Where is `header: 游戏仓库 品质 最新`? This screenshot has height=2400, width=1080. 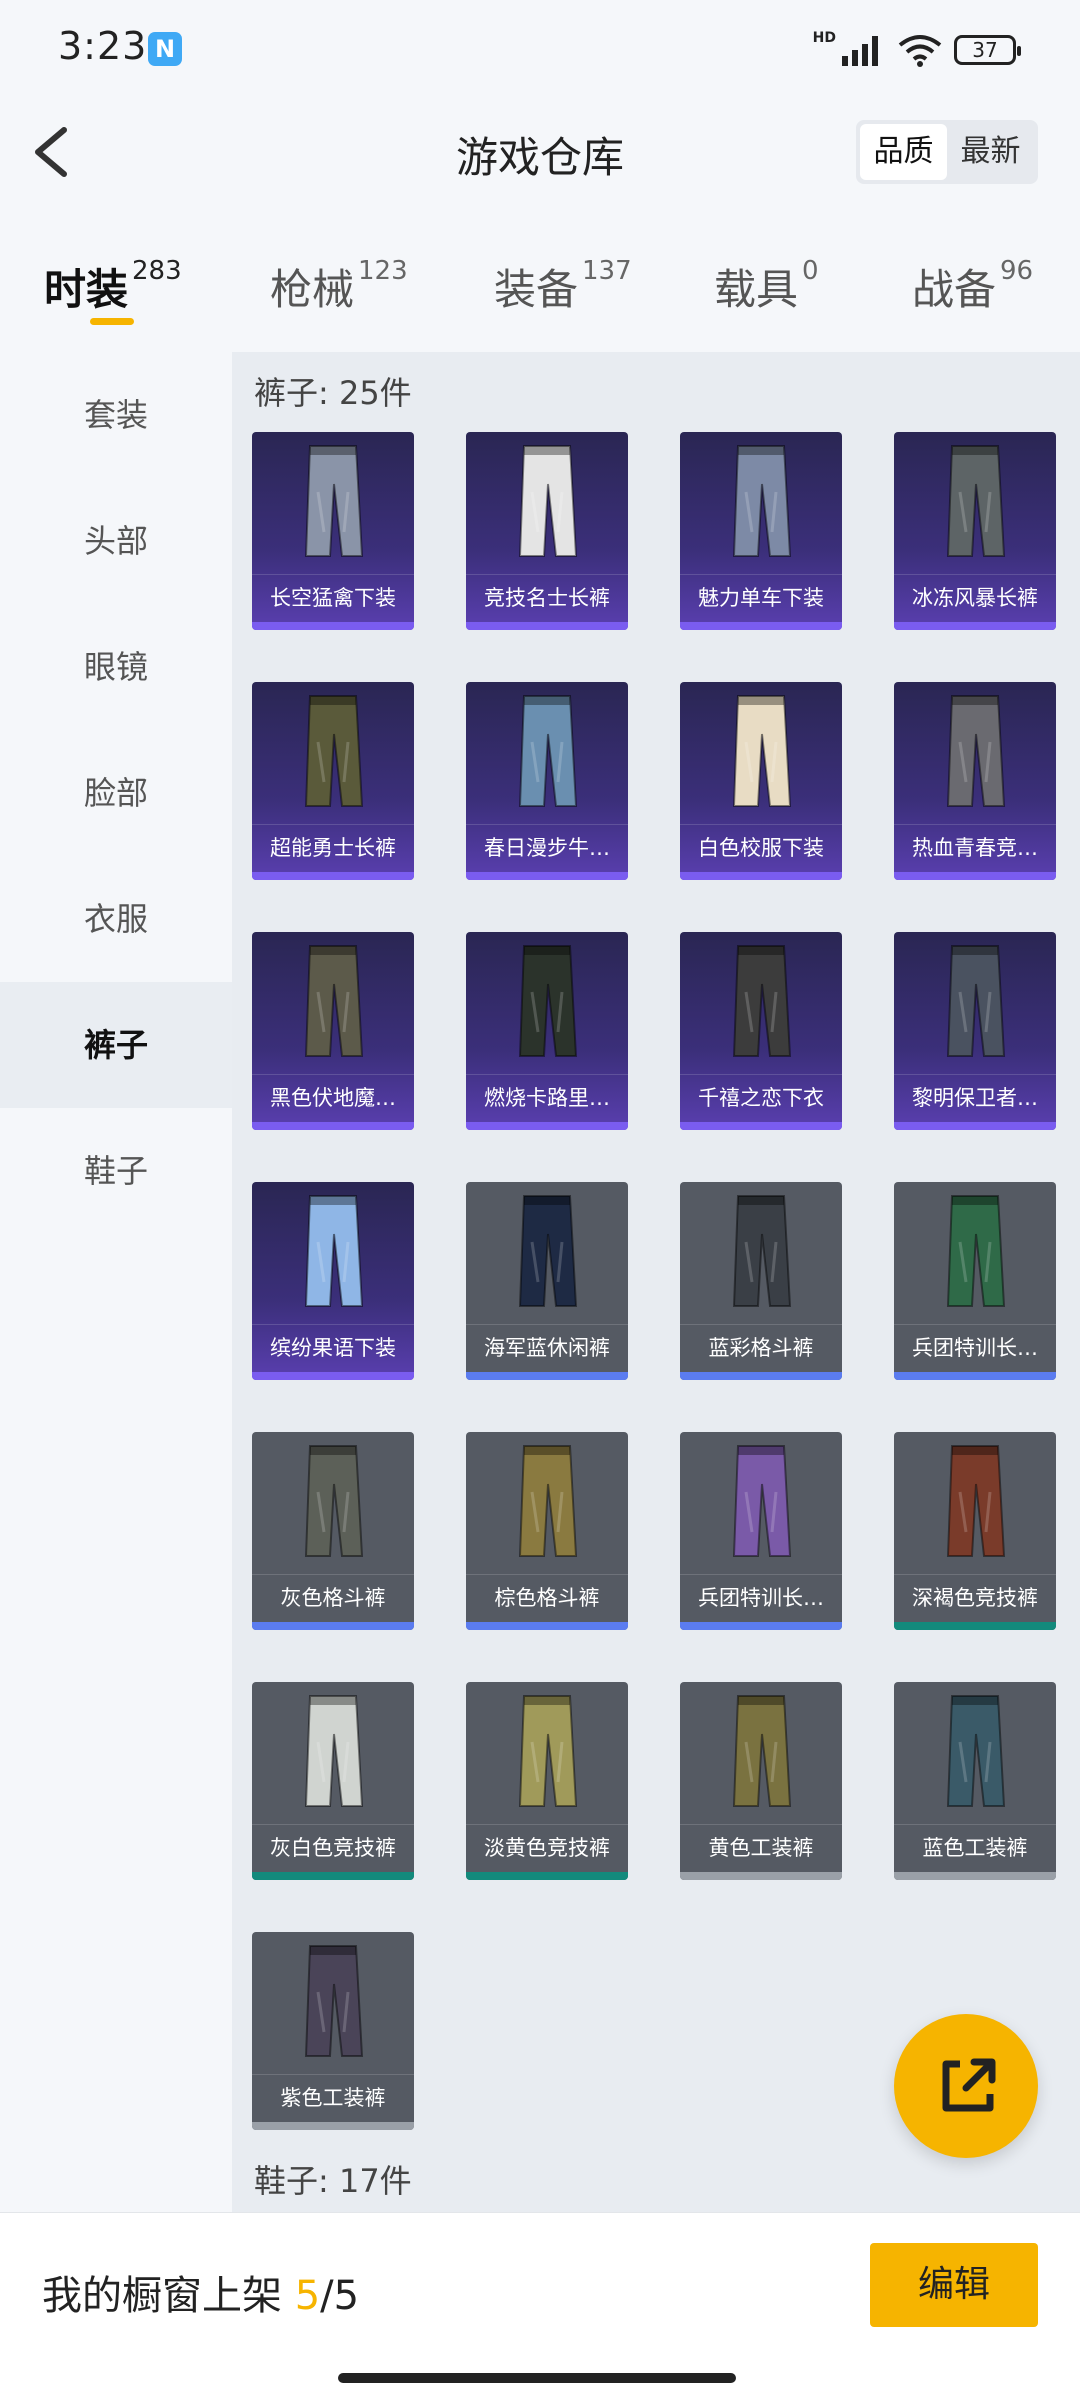
header: 游戏仓库 品质 最新 is located at coordinates (540, 152).